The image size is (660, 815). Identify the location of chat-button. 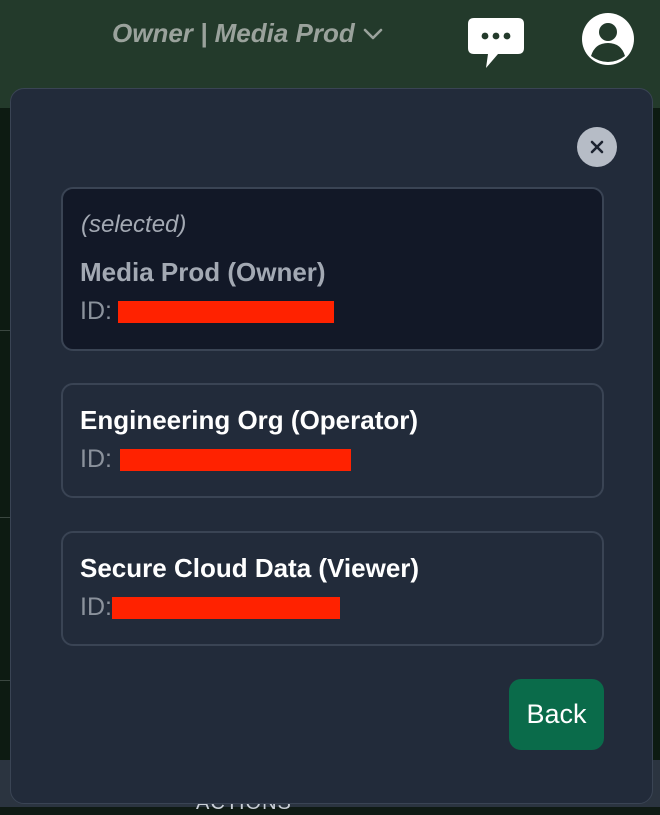
(496, 42).